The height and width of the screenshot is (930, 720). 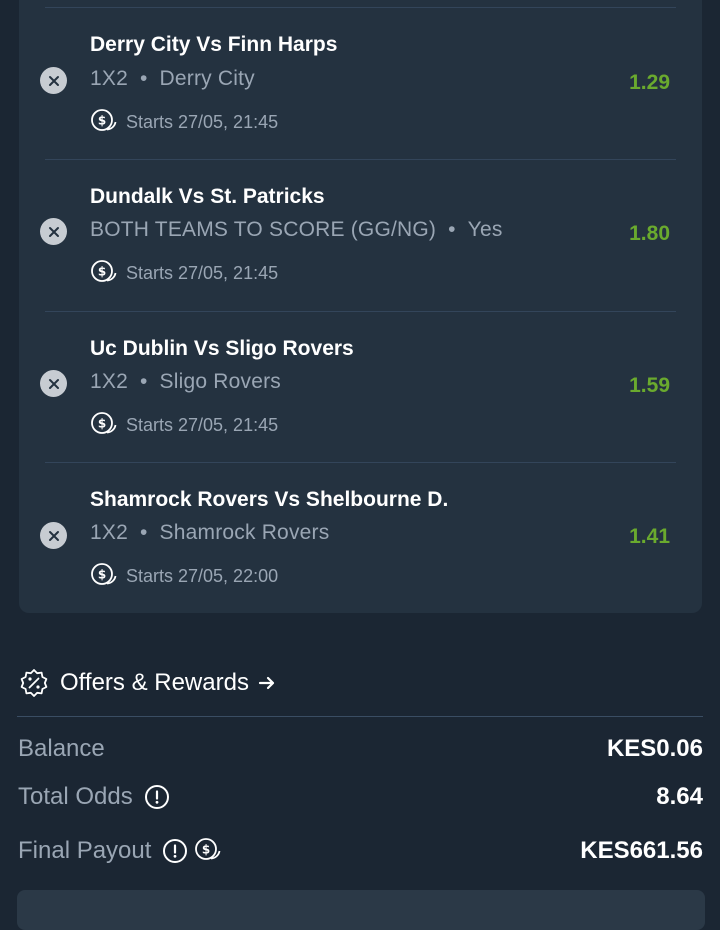 I want to click on final-payout-label-group: Final Payout $, so click(x=120, y=851).